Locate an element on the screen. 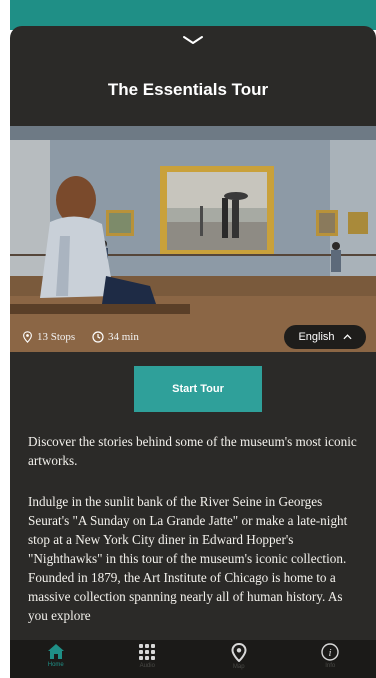 The width and height of the screenshot is (376, 678). chevron-up-icon is located at coordinates (347, 337).